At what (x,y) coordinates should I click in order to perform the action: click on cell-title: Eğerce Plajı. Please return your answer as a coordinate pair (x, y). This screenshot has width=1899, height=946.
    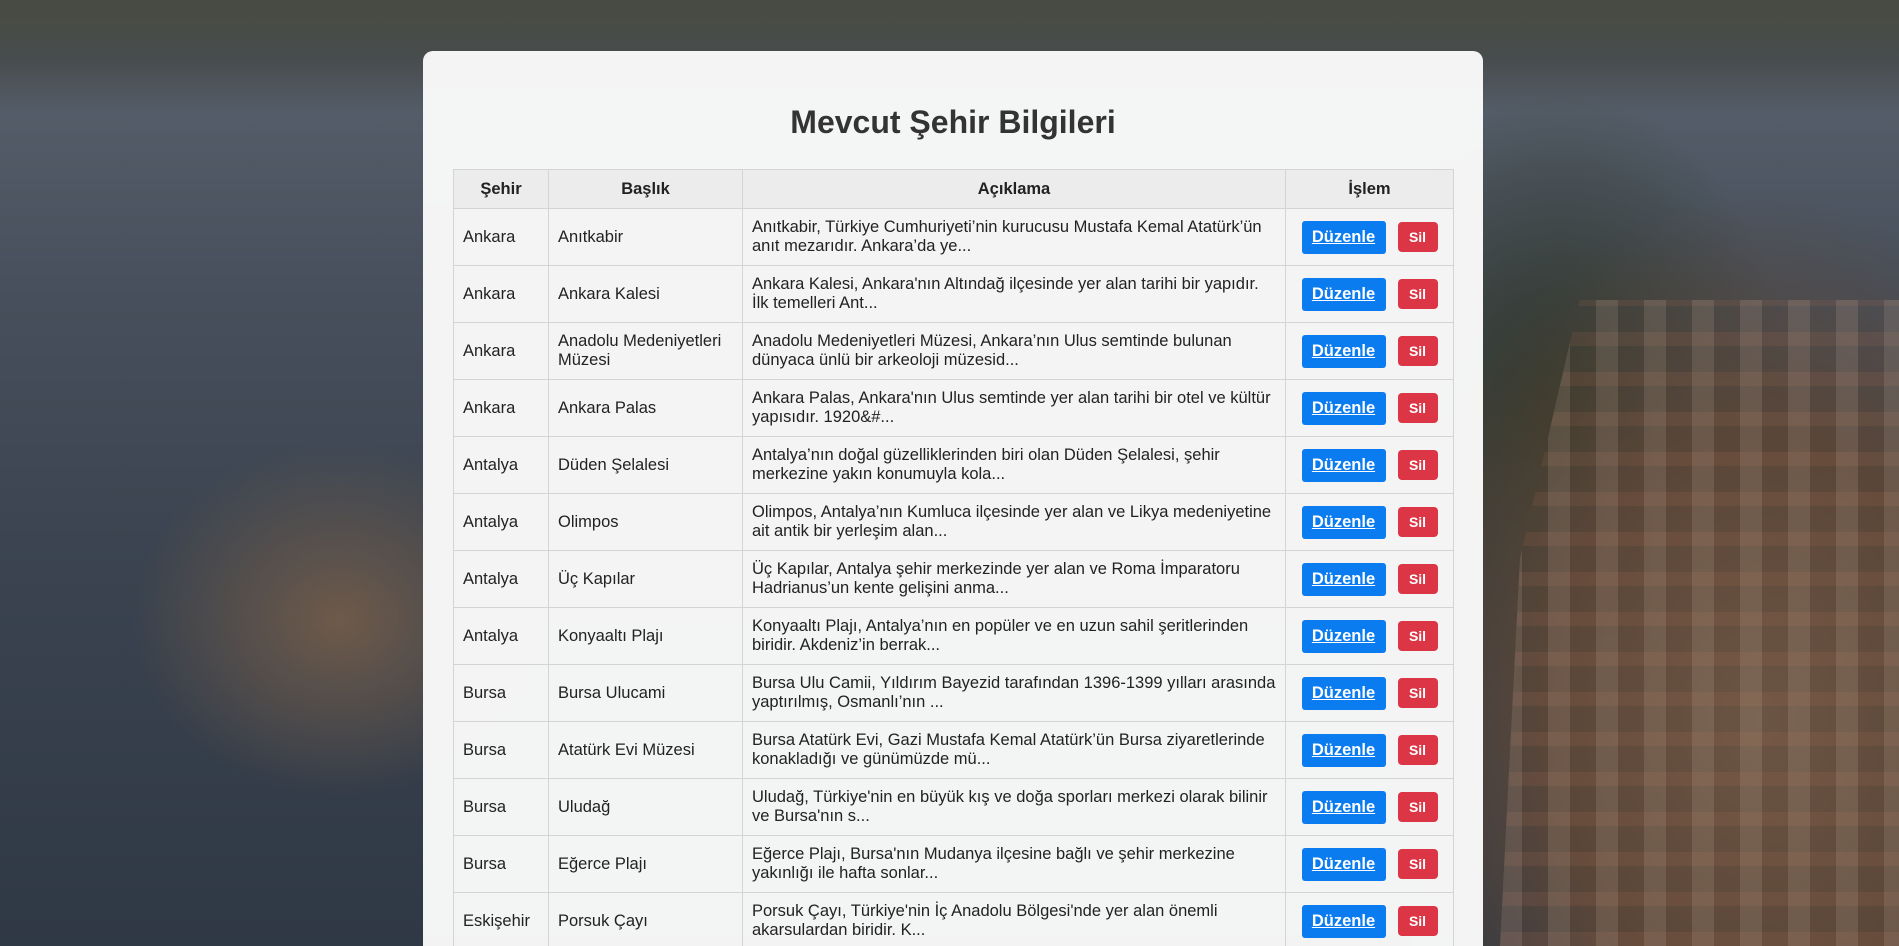
    Looking at the image, I should click on (645, 864).